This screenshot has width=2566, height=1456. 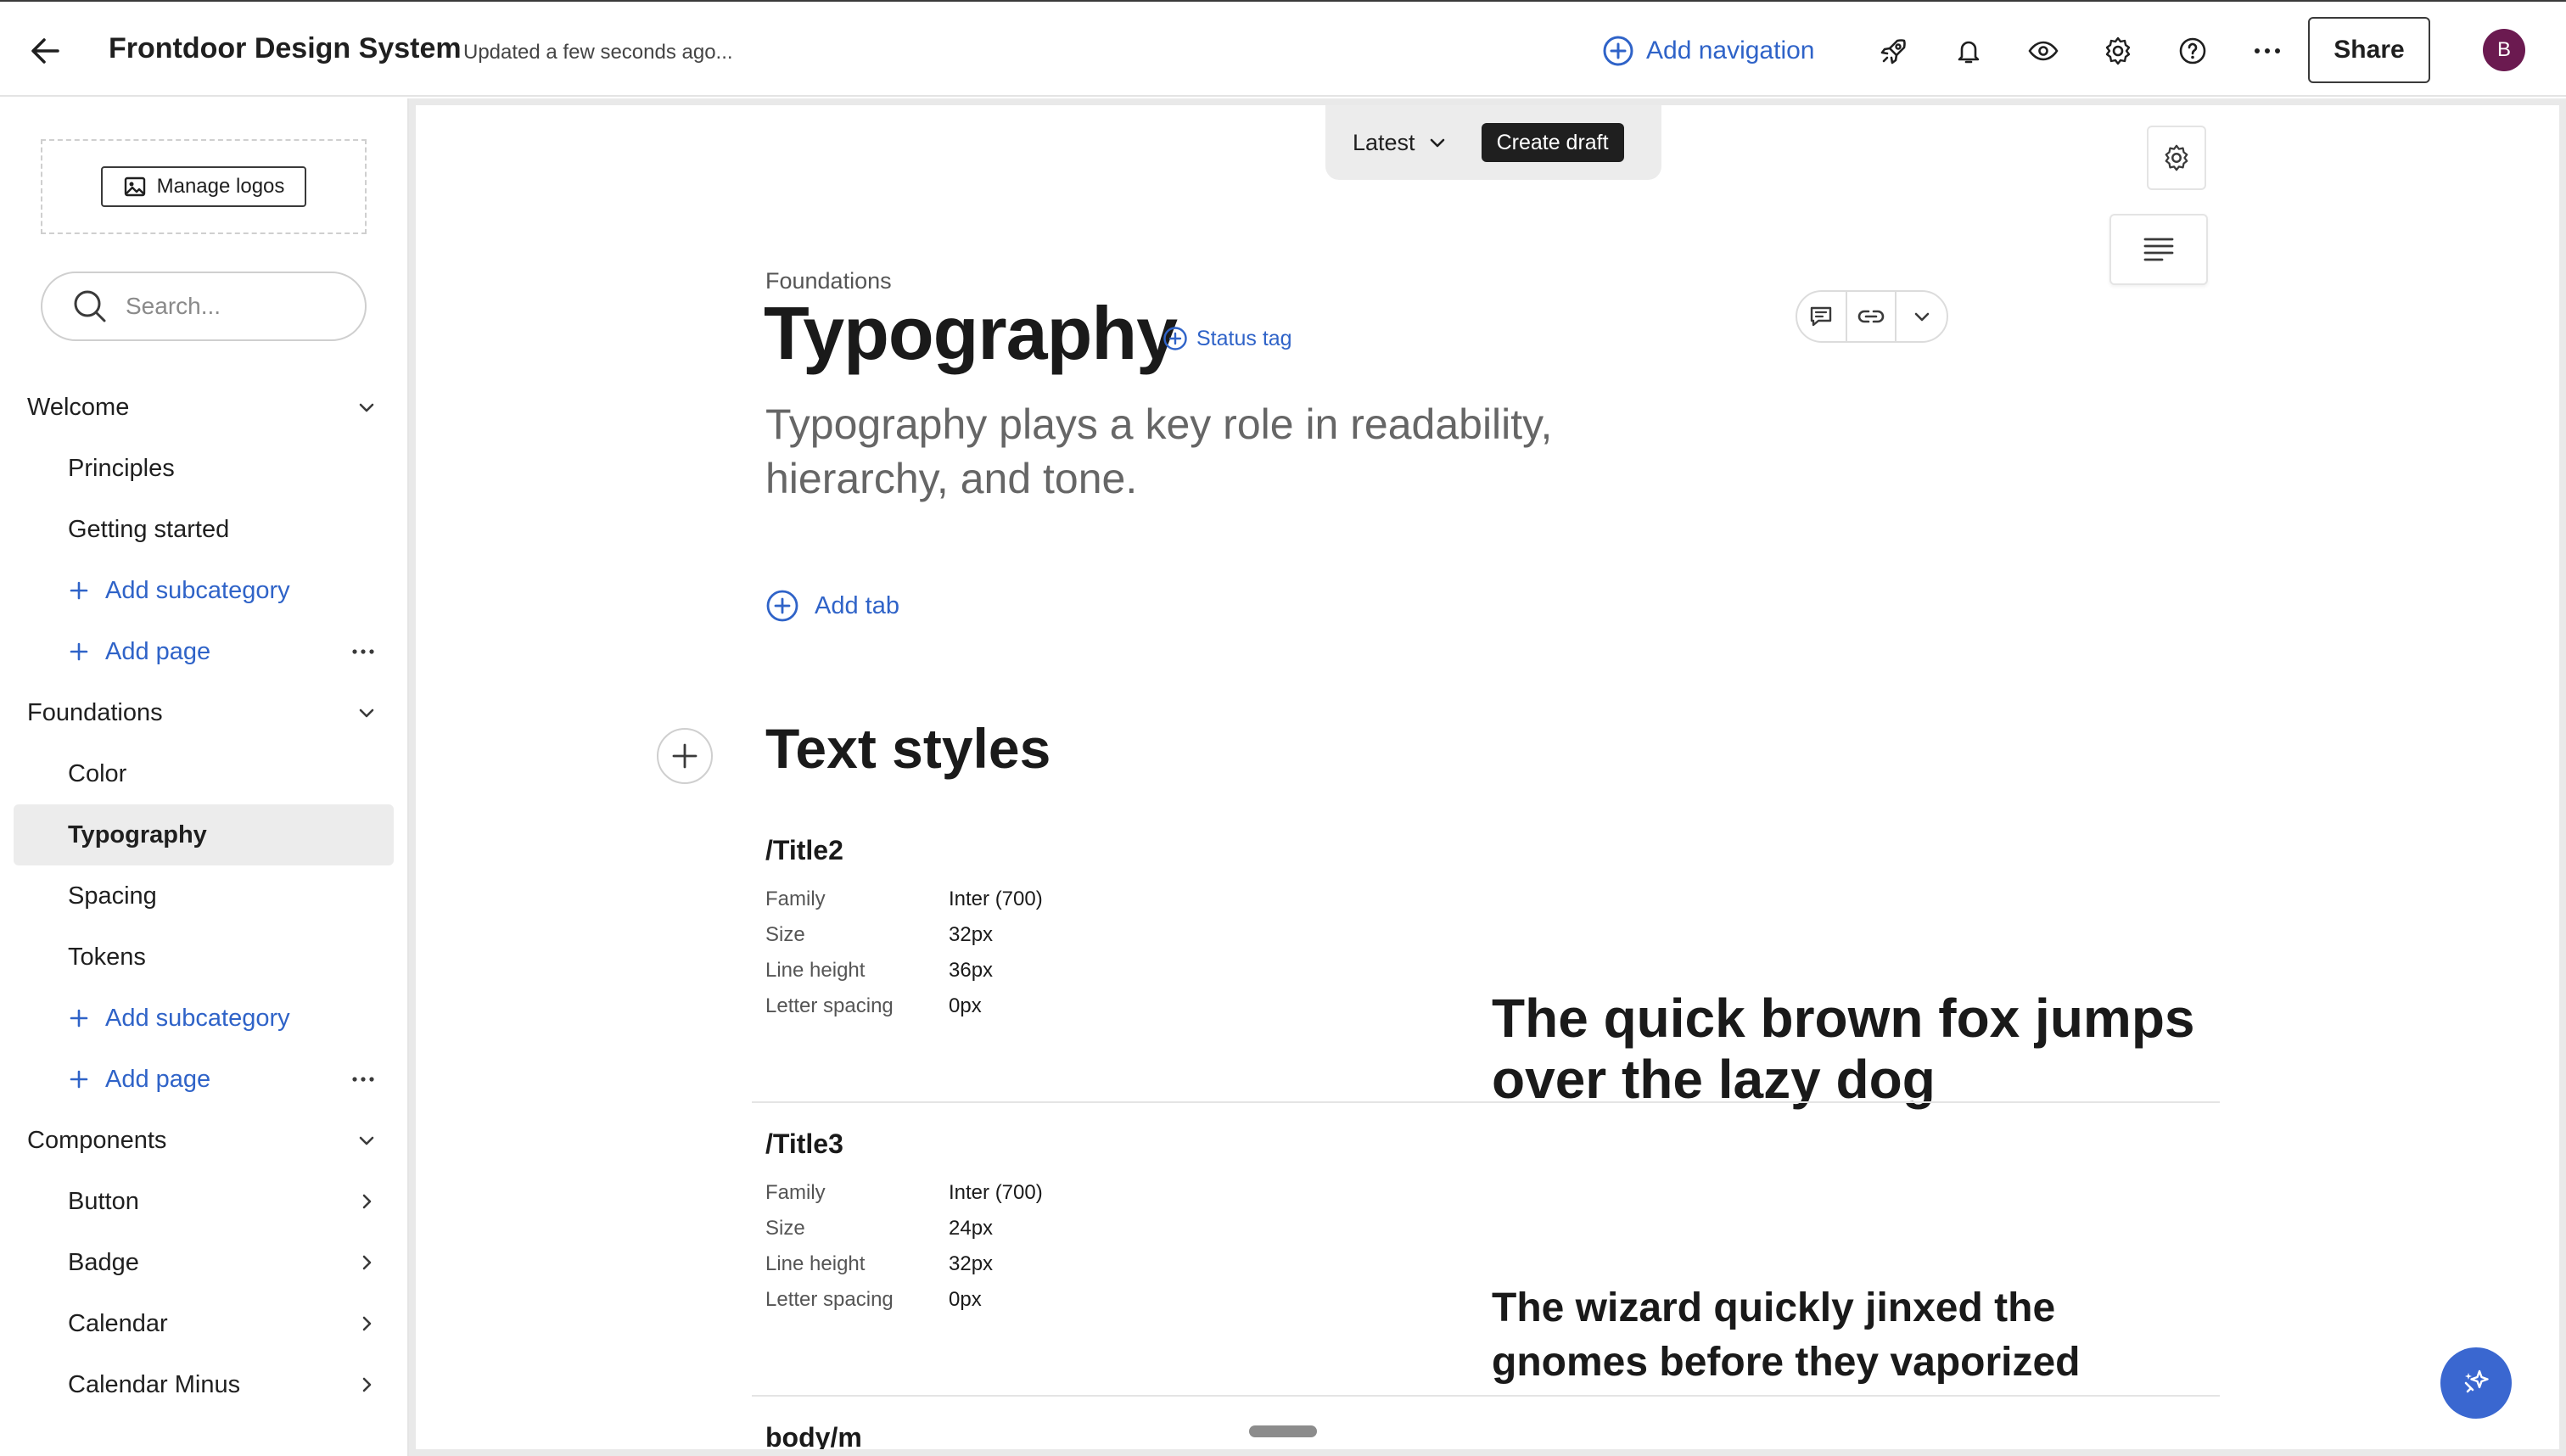 I want to click on style-name: body/m, so click(x=813, y=1435).